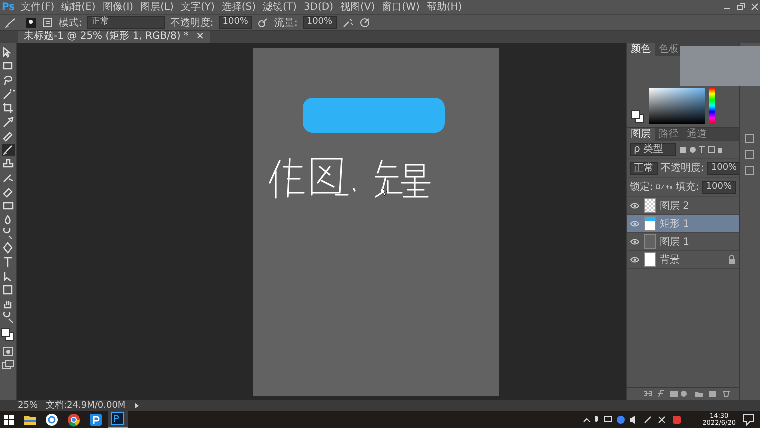 The height and width of the screenshot is (428, 760). What do you see at coordinates (137, 405) in the screenshot?
I see `triangle-icon` at bounding box center [137, 405].